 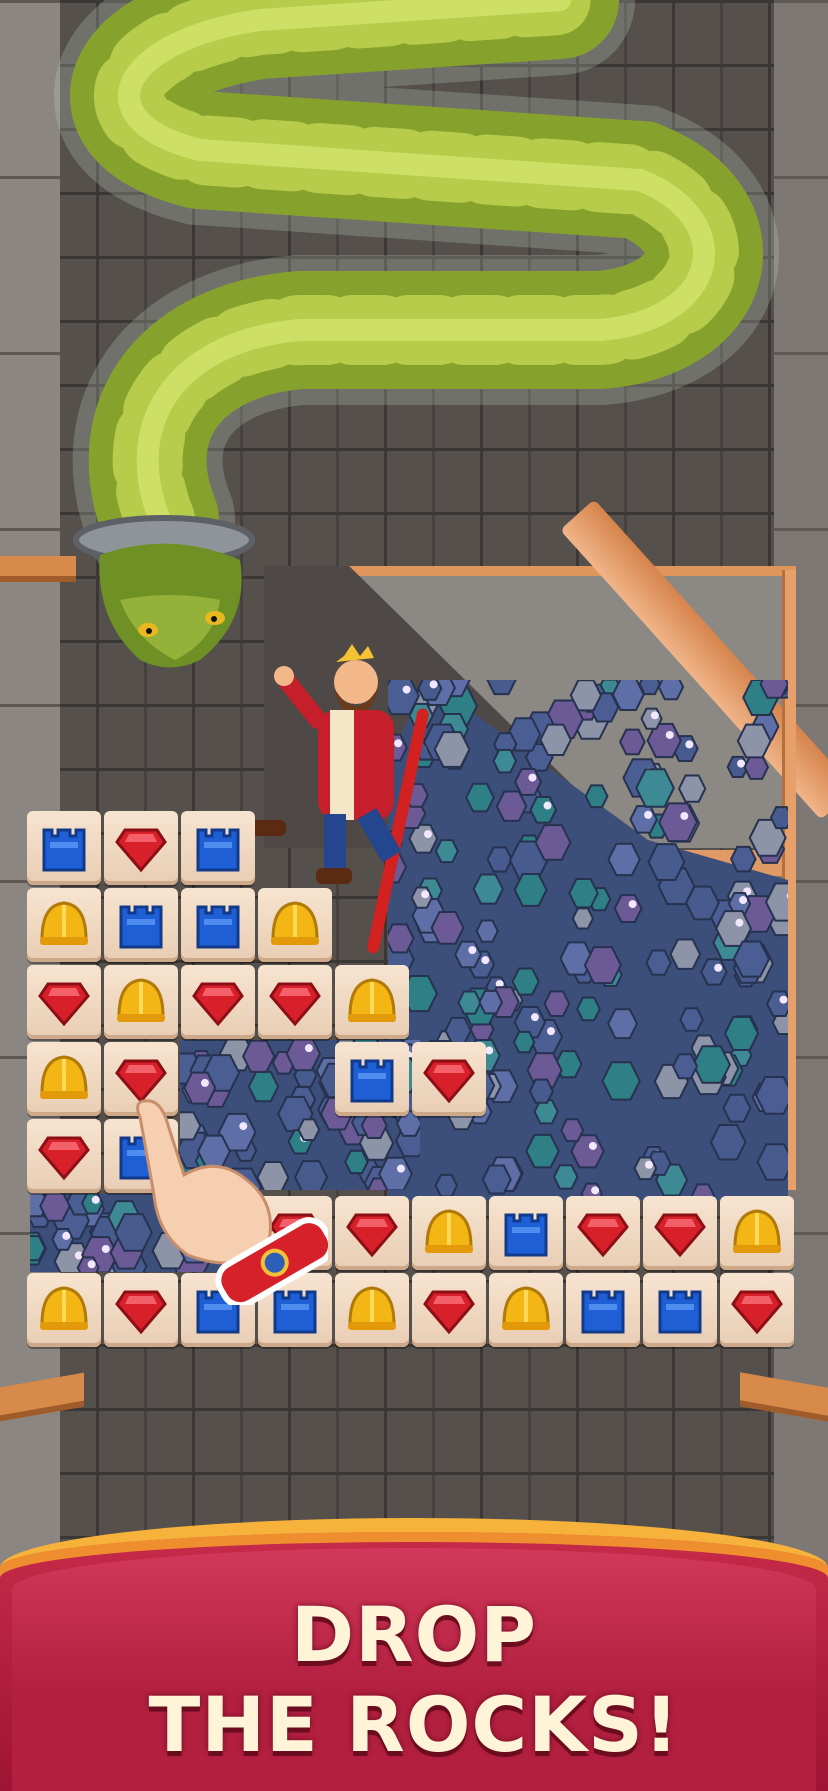 I want to click on banner-title-line1: DROP, so click(x=414, y=1634).